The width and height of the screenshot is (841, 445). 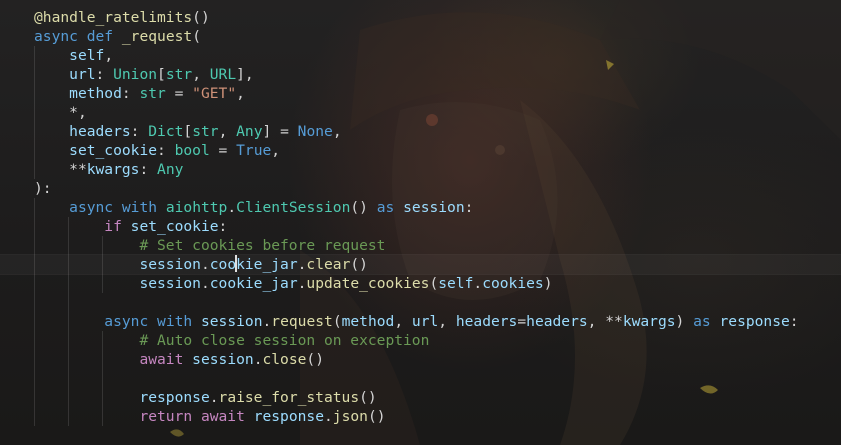 I want to click on code-line: return await response.json(), so click(x=420, y=416).